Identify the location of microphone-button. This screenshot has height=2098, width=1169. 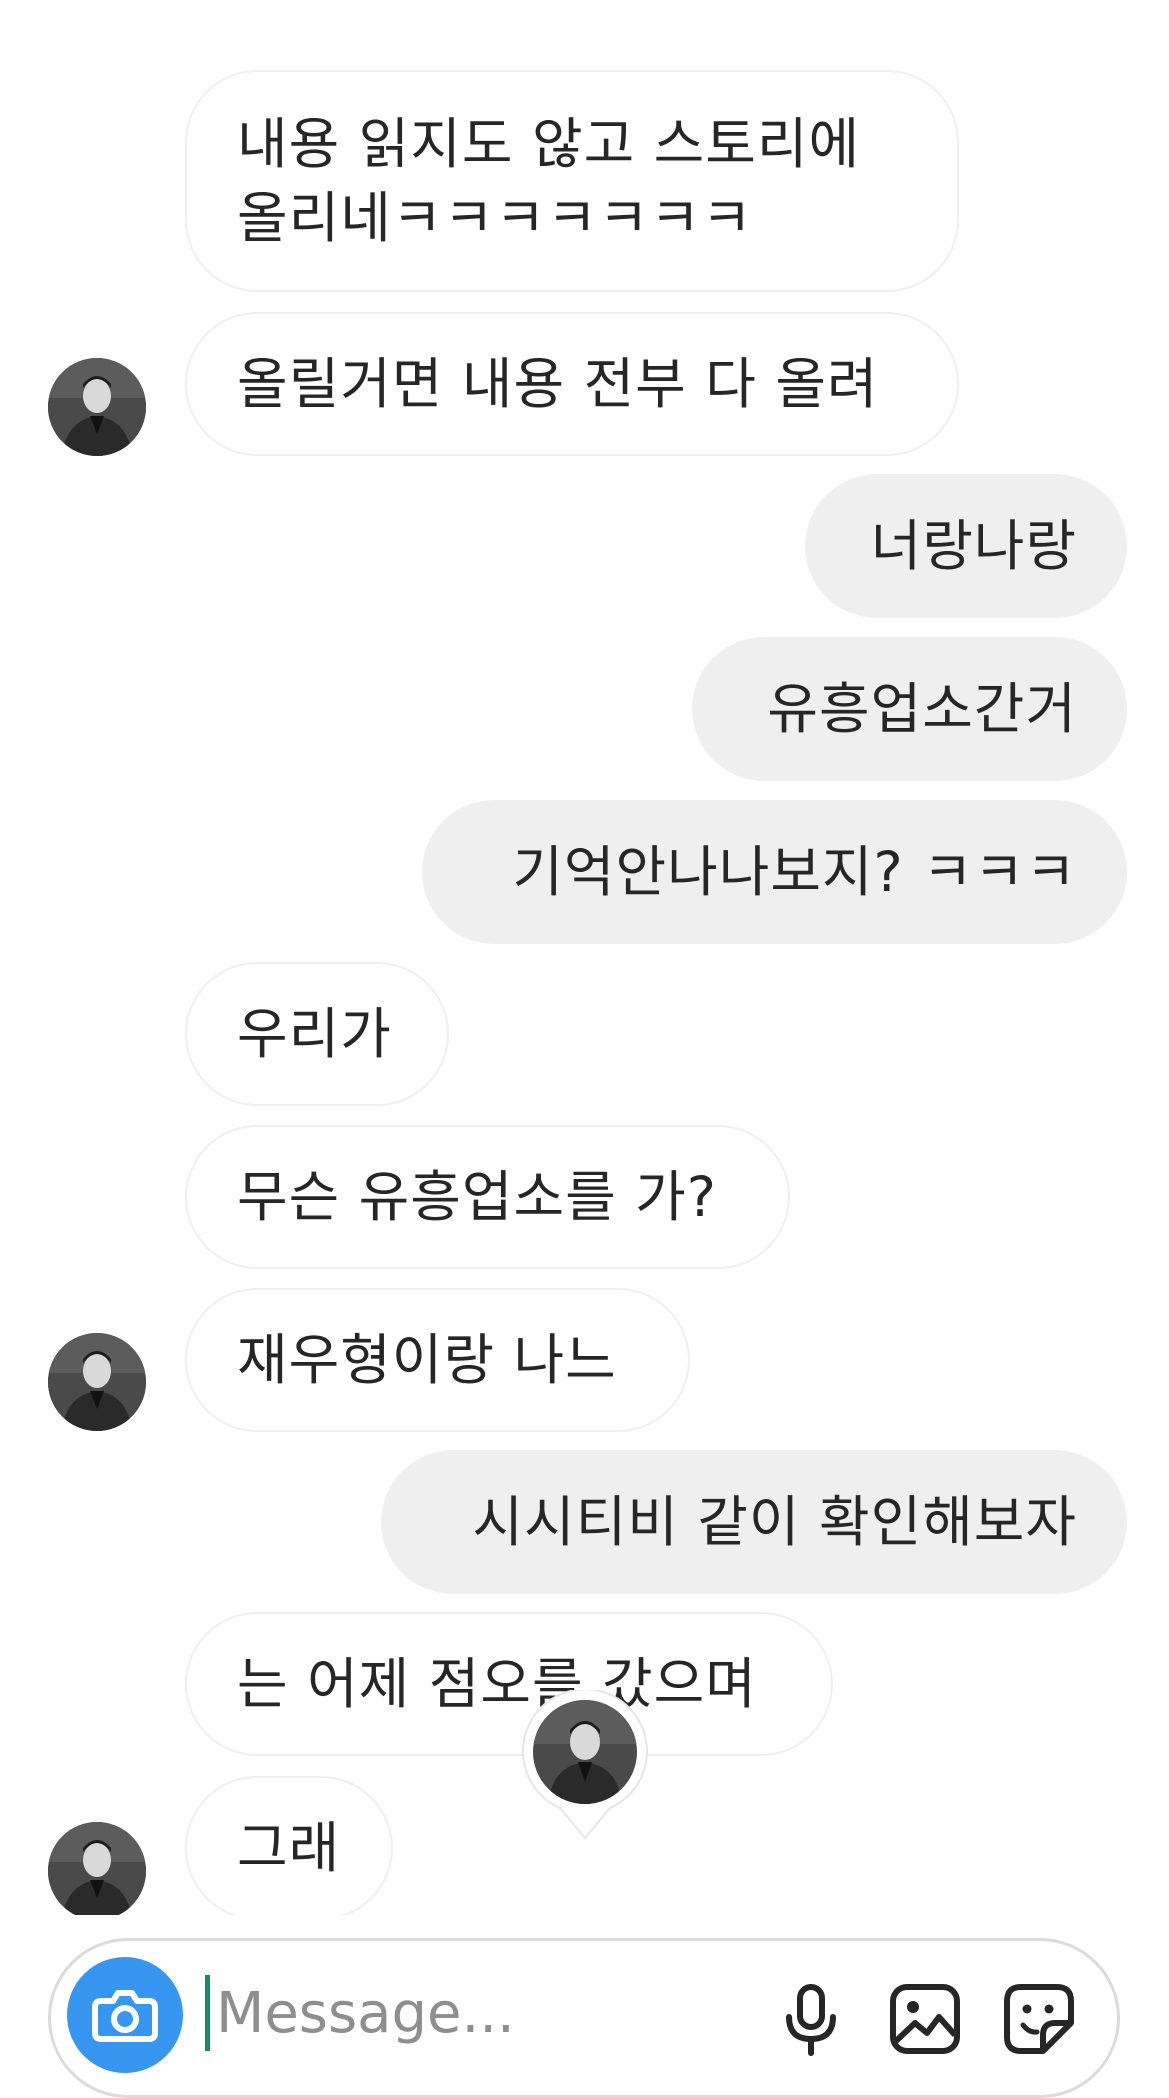
(811, 2019).